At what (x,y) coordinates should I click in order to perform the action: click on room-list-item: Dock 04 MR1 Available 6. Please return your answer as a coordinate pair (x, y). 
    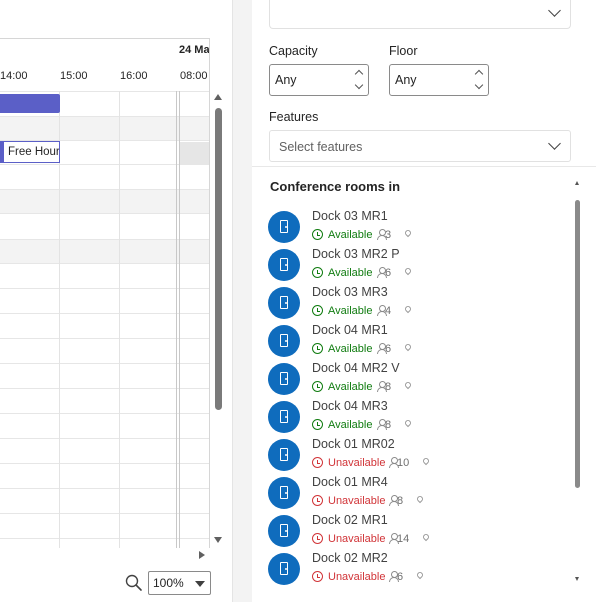
    Looking at the image, I should click on (416, 342).